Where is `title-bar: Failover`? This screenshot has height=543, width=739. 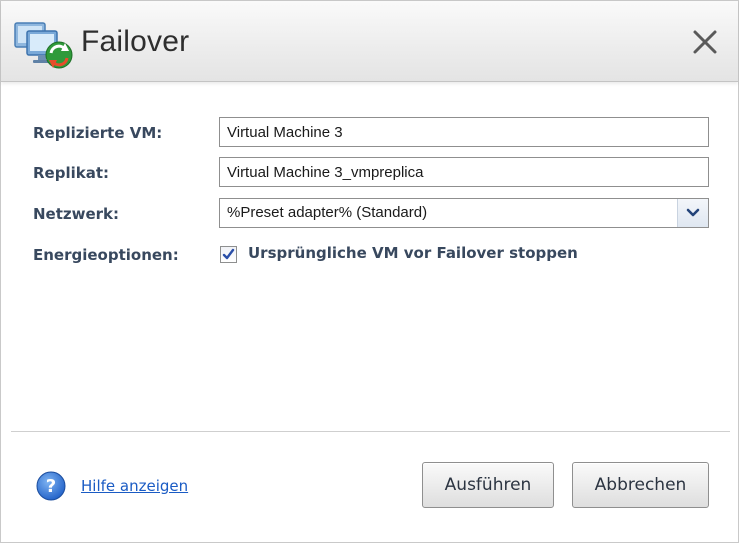
title-bar: Failover is located at coordinates (369, 41).